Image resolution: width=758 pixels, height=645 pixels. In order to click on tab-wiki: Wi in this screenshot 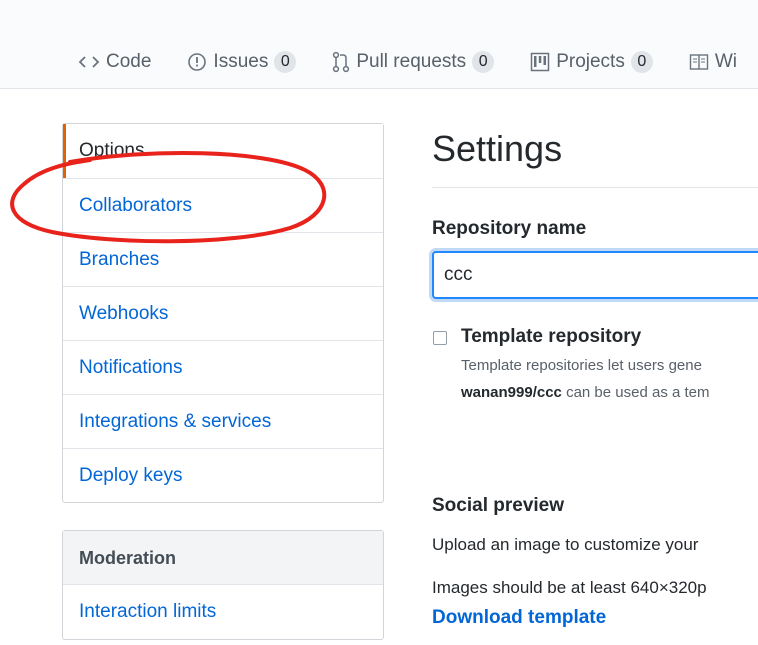, I will do `click(713, 62)`.